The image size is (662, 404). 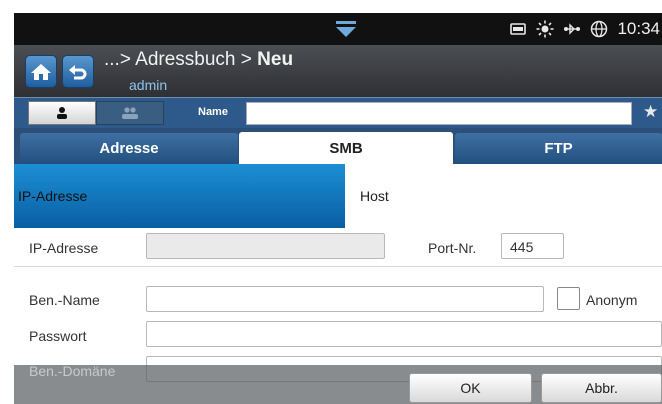 I want to click on tab-ftp: FTP, so click(x=558, y=148).